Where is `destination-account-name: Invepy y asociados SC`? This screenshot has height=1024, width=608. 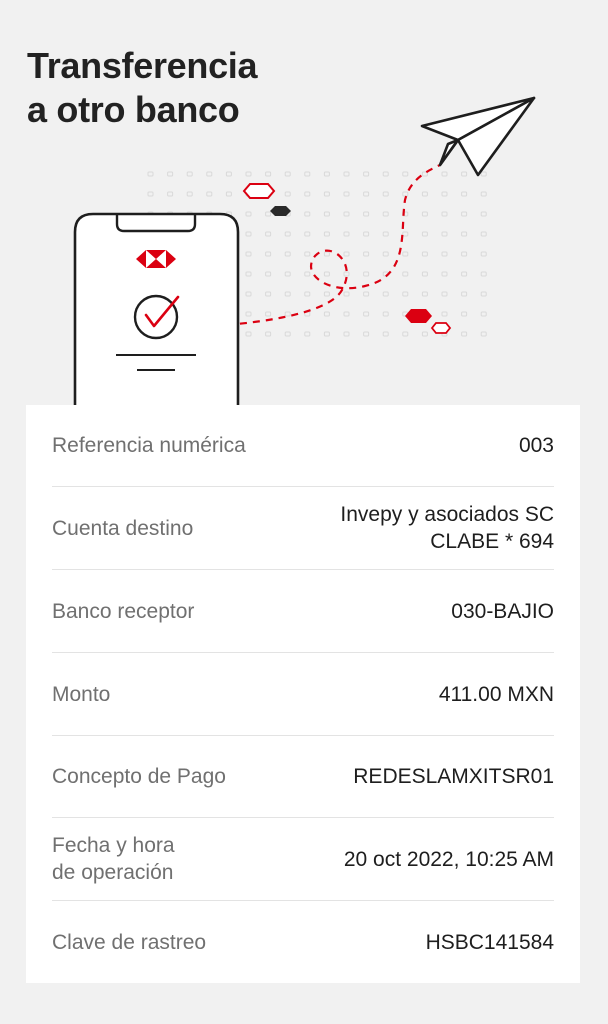
destination-account-name: Invepy y asociados SC is located at coordinates (447, 514).